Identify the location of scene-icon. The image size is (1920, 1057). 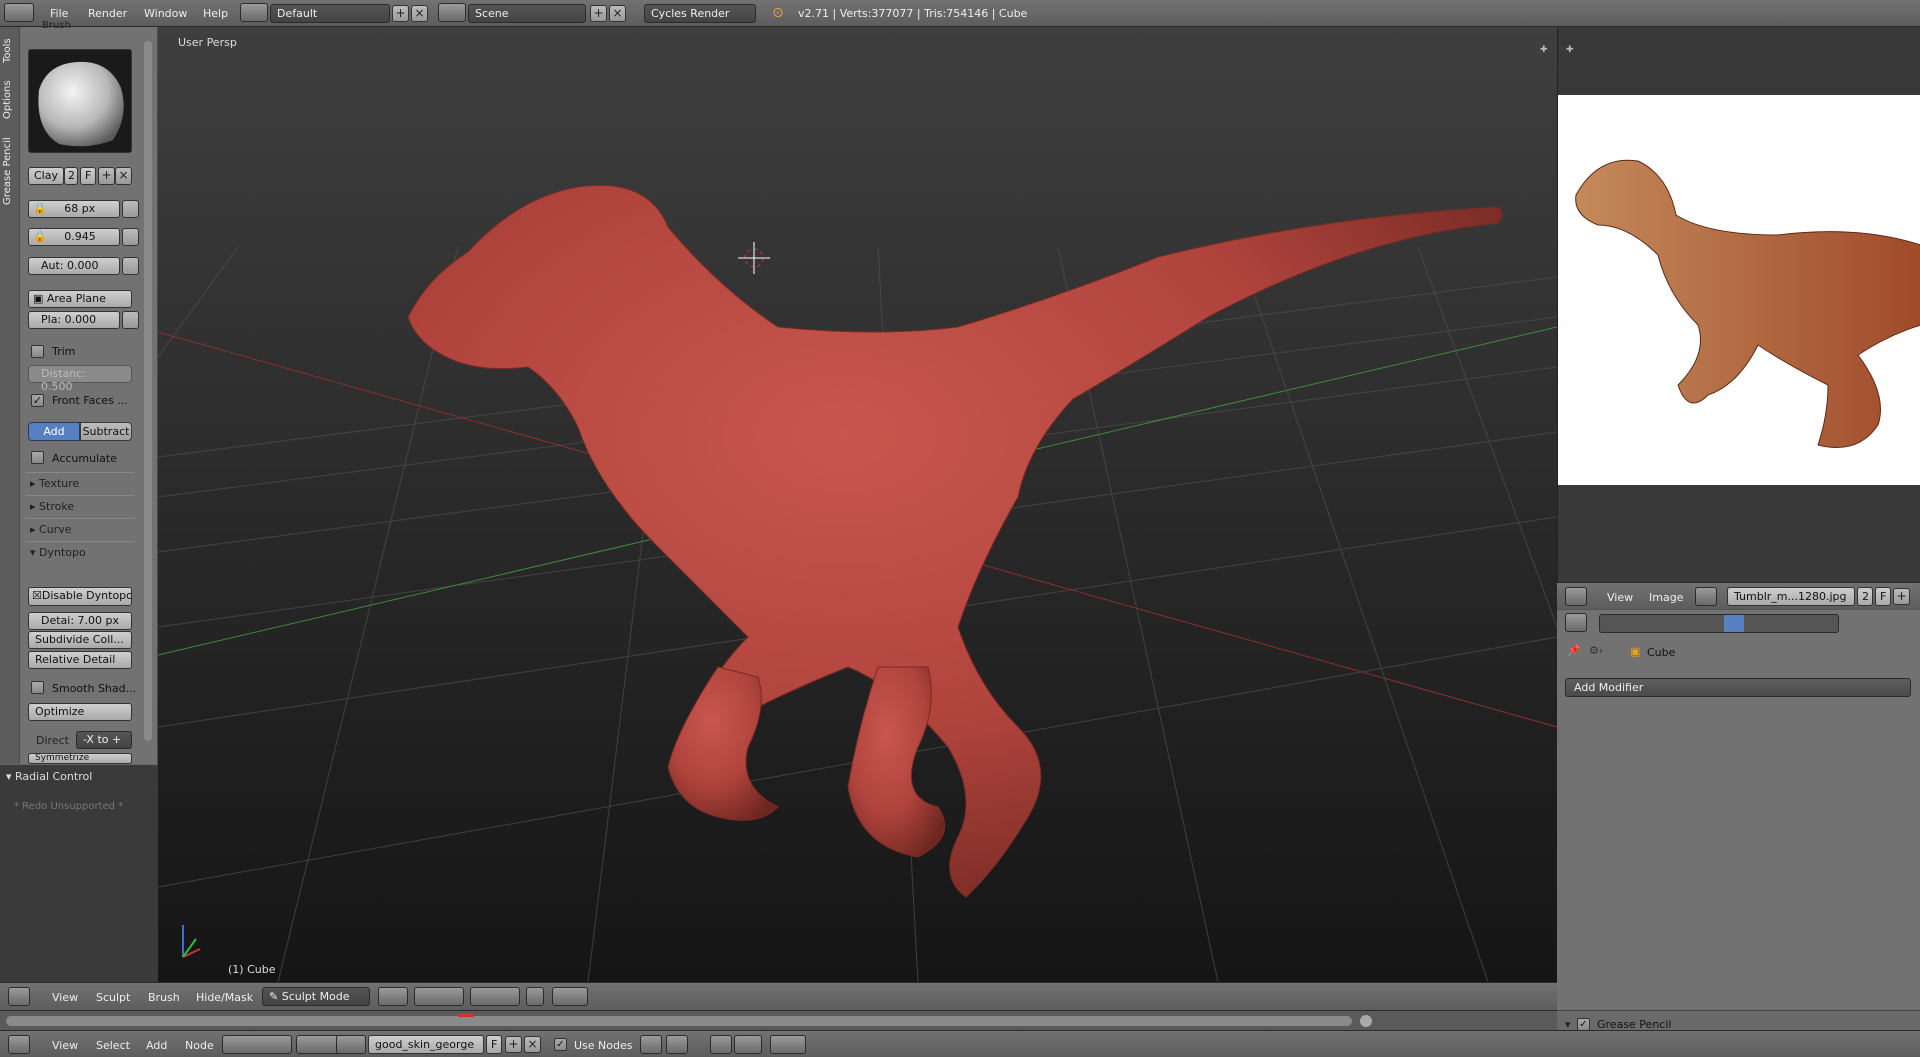
(452, 12).